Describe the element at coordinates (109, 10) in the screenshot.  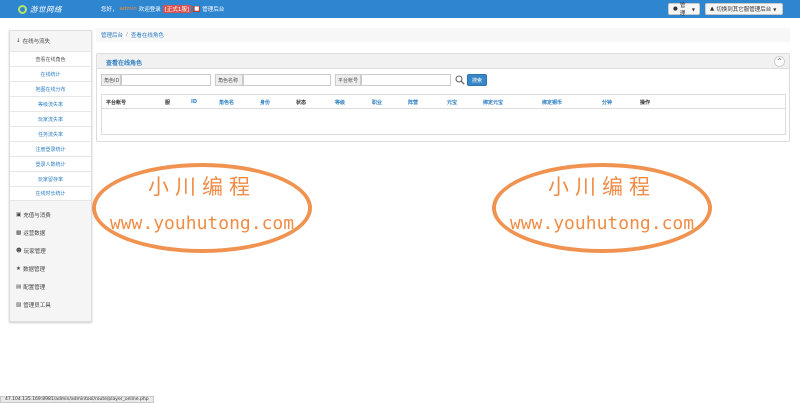
I see `greeting-prefix: 您好，` at that location.